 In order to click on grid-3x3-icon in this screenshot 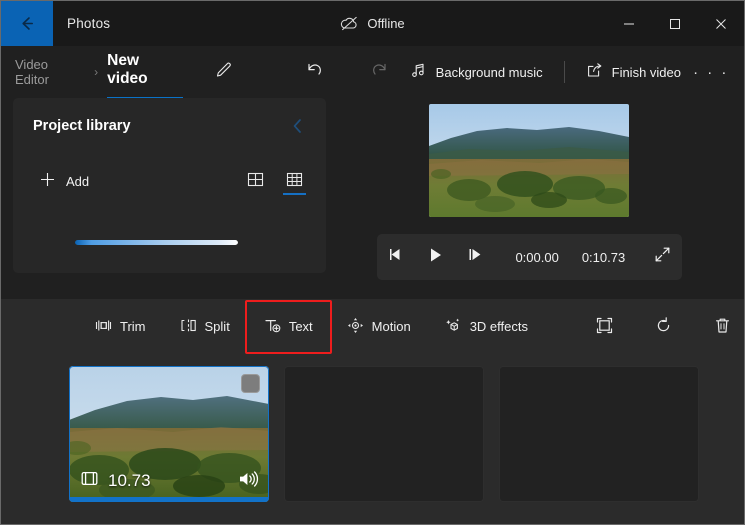, I will do `click(294, 182)`.